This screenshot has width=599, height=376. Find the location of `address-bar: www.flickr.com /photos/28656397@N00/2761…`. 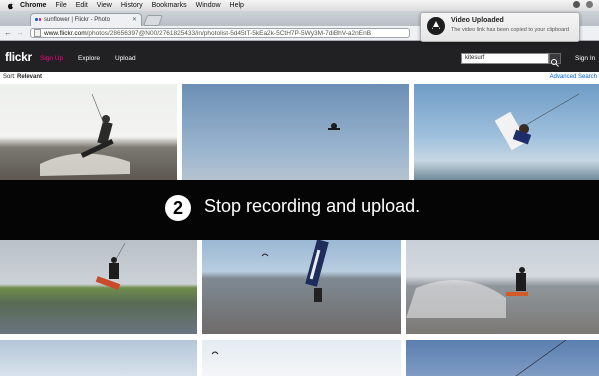

address-bar: www.flickr.com /photos/28656397@N00/2761… is located at coordinates (220, 33).